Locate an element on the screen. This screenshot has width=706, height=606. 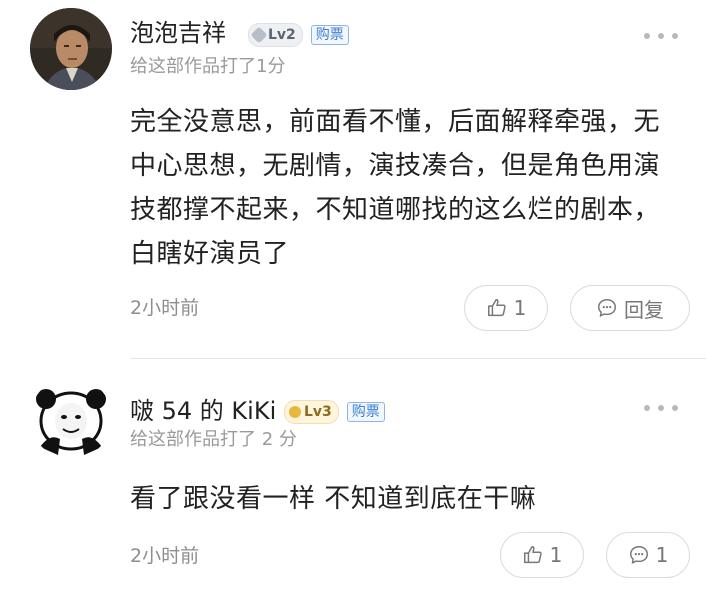
divider is located at coordinates (418, 358).